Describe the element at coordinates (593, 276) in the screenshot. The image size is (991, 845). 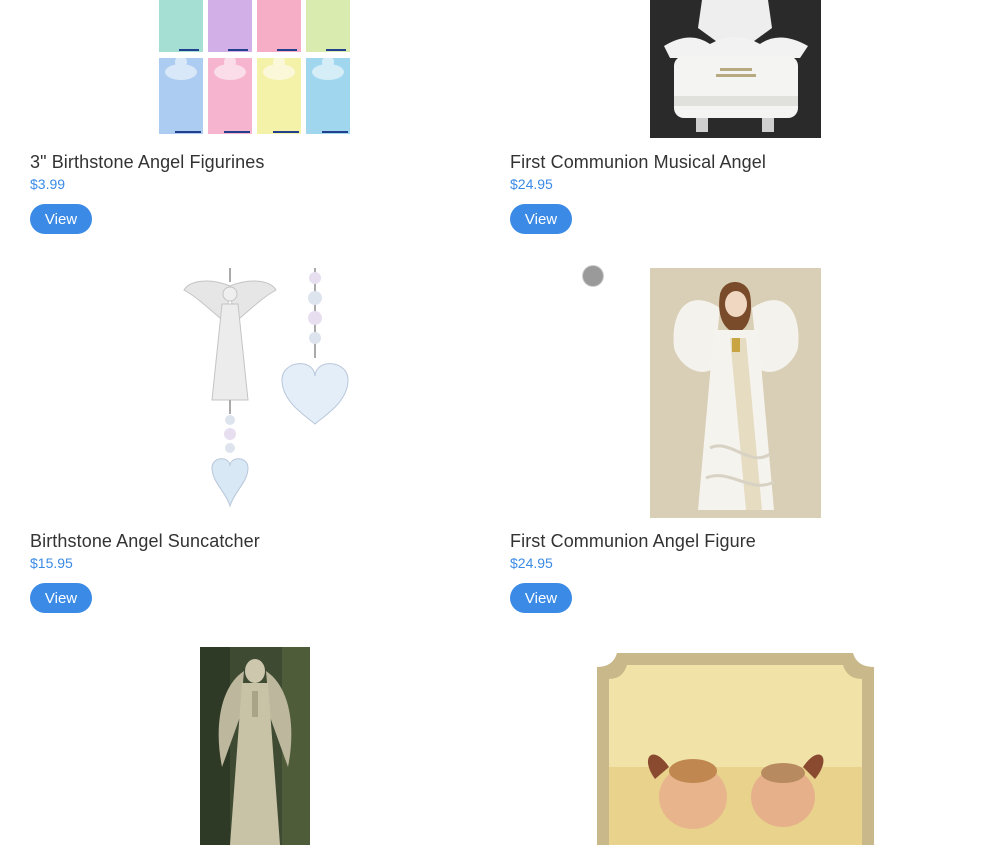
I see `cursor-indicator` at that location.